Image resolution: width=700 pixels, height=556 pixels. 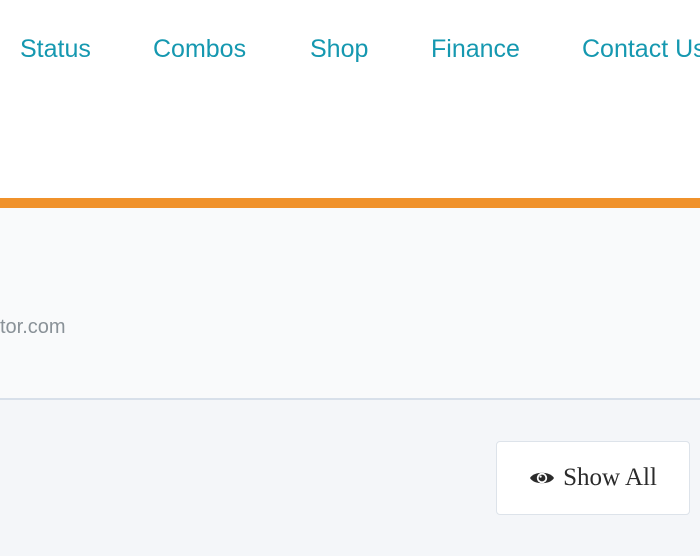 I want to click on nav-item-finance: Finance, so click(x=475, y=49).